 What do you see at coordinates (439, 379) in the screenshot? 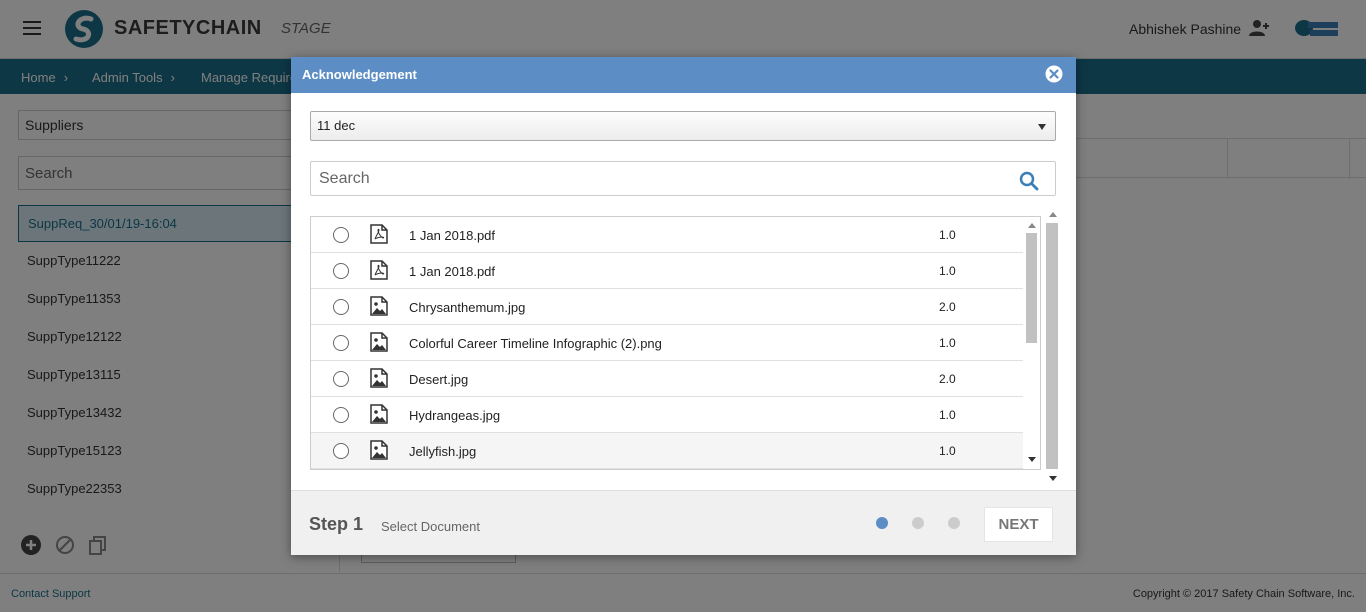
I see `file-name: Desert.jpg` at bounding box center [439, 379].